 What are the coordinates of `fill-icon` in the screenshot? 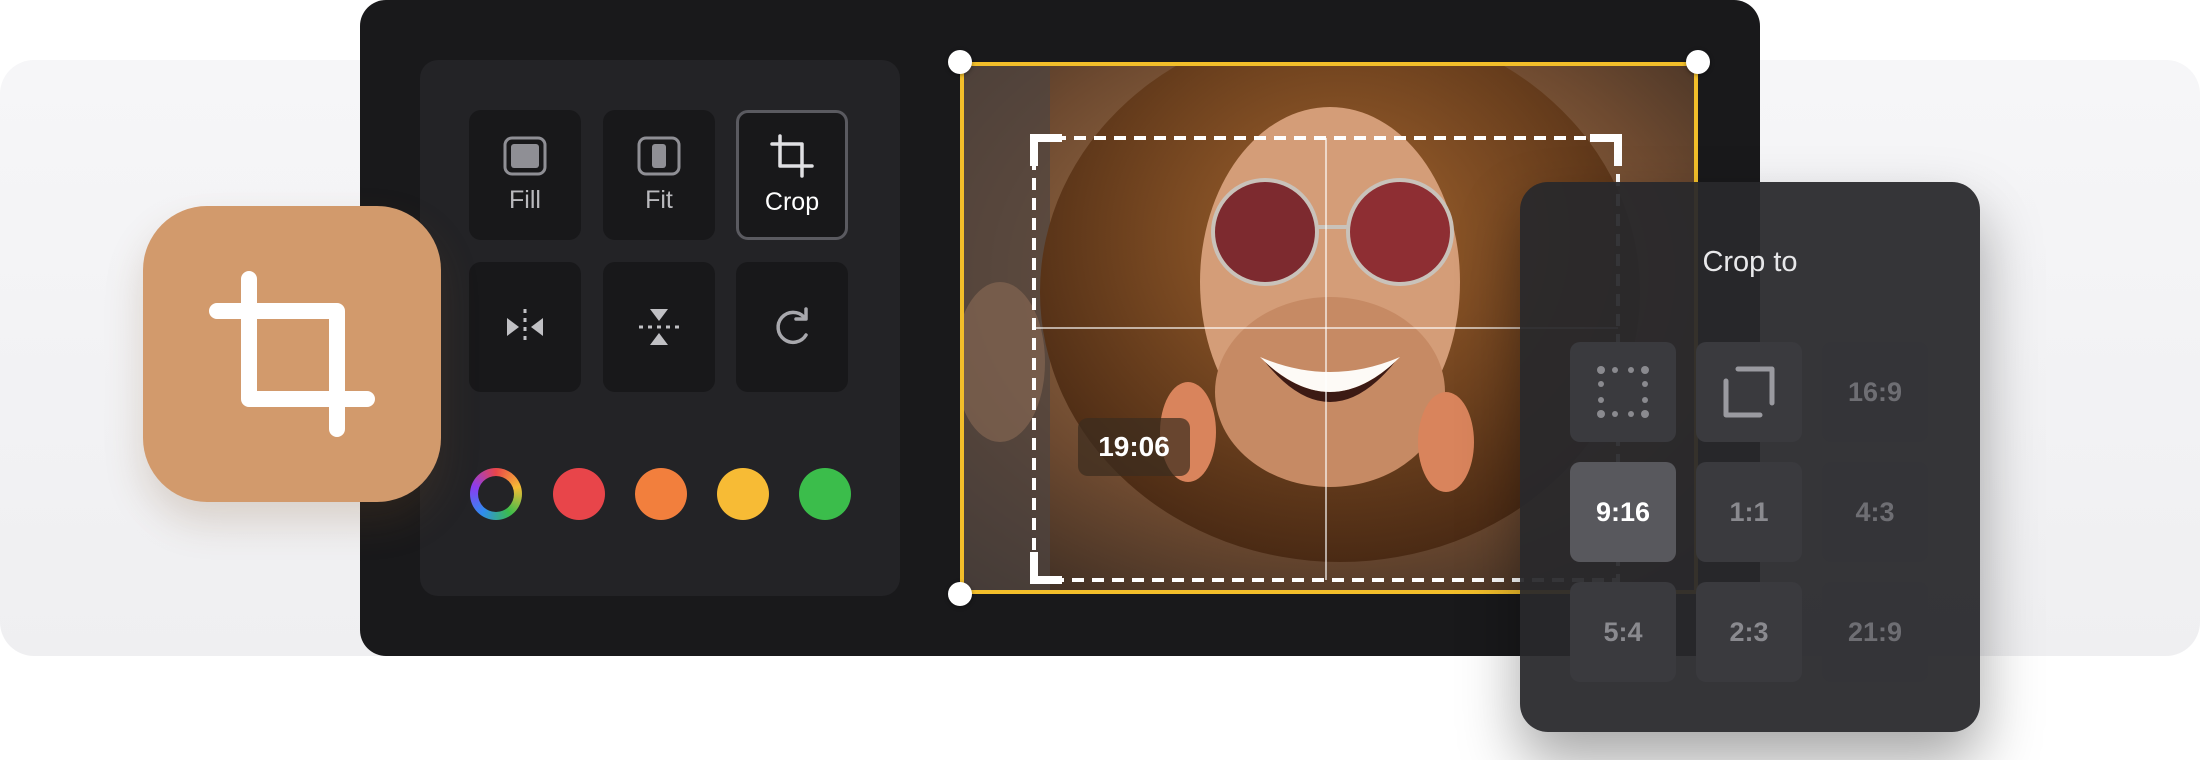 It's located at (525, 155).